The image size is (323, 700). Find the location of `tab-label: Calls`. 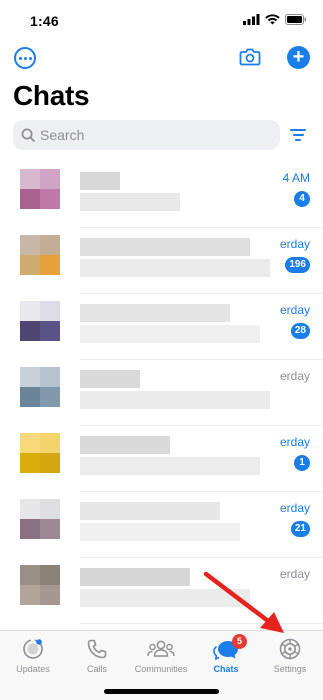

tab-label: Calls is located at coordinates (96, 669).